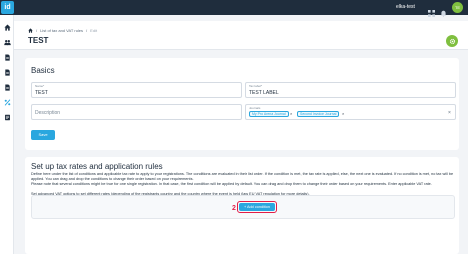 The image size is (468, 254). I want to click on rules-title: Set up tax rates and application rules, so click(97, 166).